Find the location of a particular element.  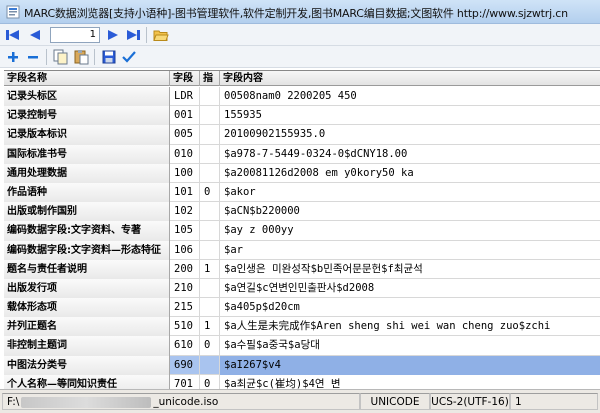

field-name-cell: 记录版本标识 is located at coordinates (87, 135).